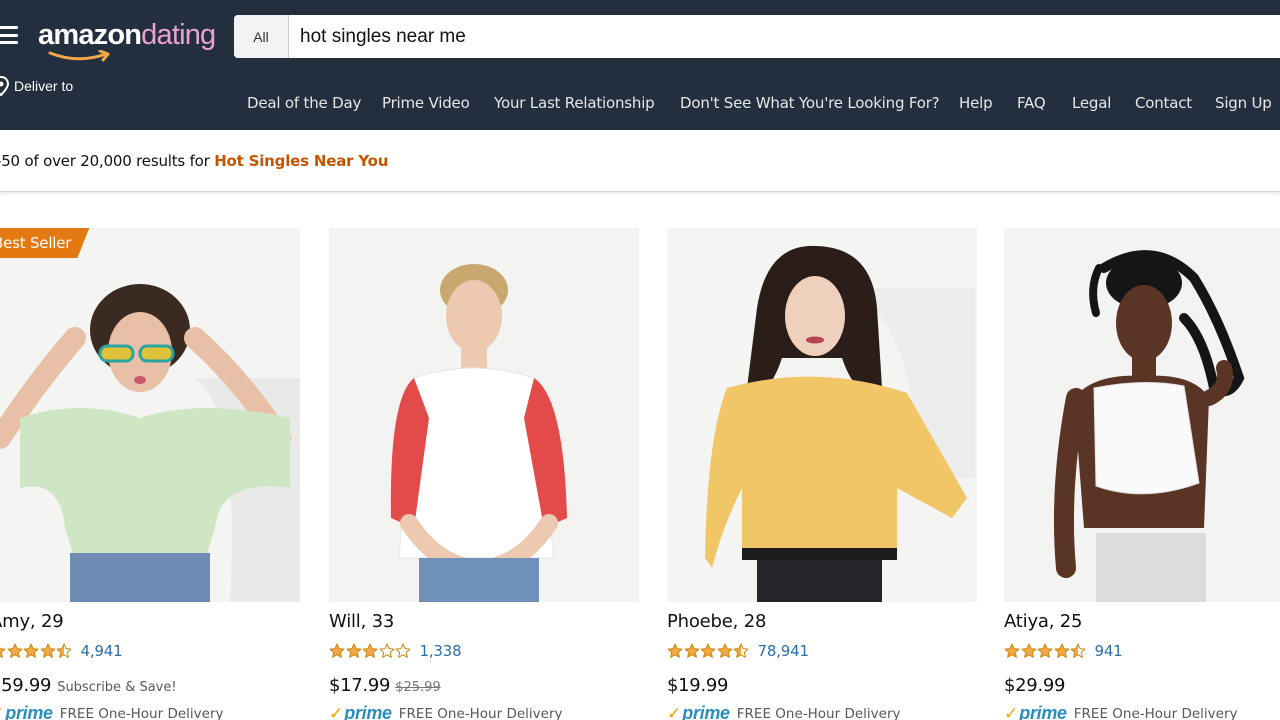 The width and height of the screenshot is (1280, 720). What do you see at coordinates (426, 103) in the screenshot?
I see `nav-link-prime-video: Prime Video` at bounding box center [426, 103].